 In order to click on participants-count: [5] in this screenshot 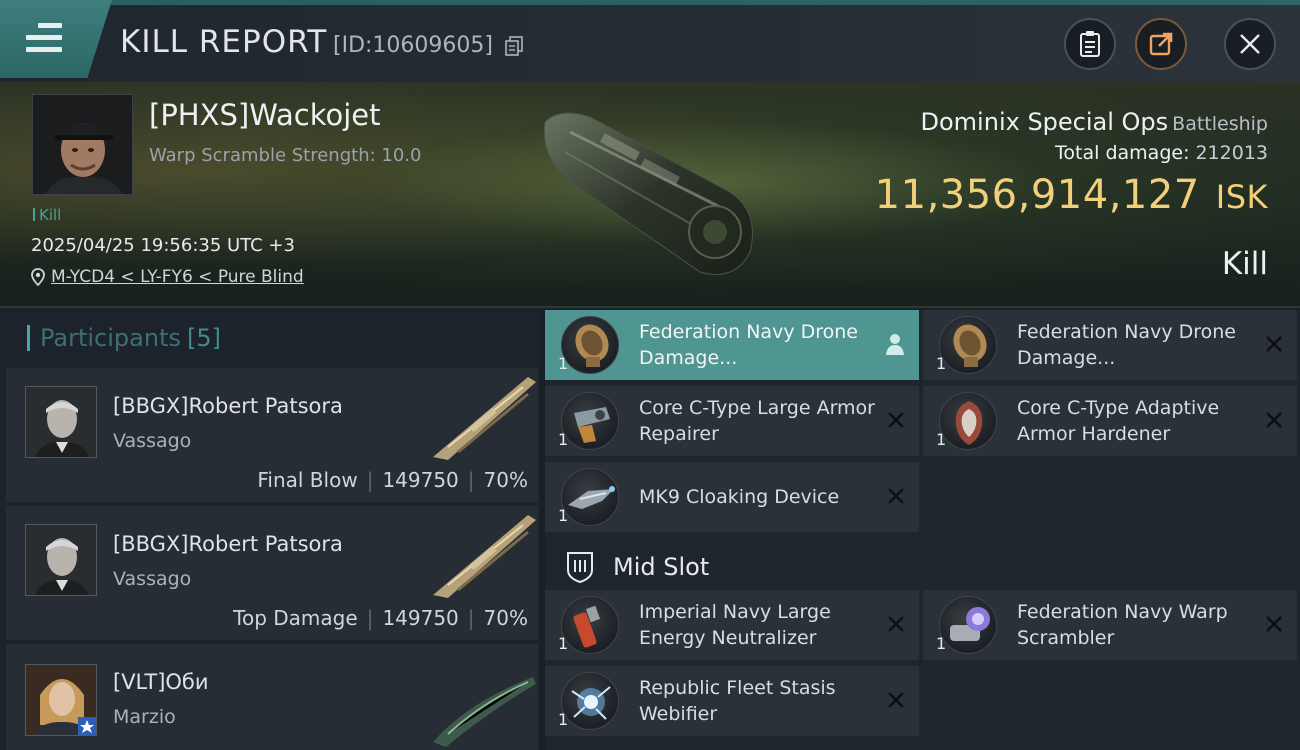, I will do `click(203, 338)`.